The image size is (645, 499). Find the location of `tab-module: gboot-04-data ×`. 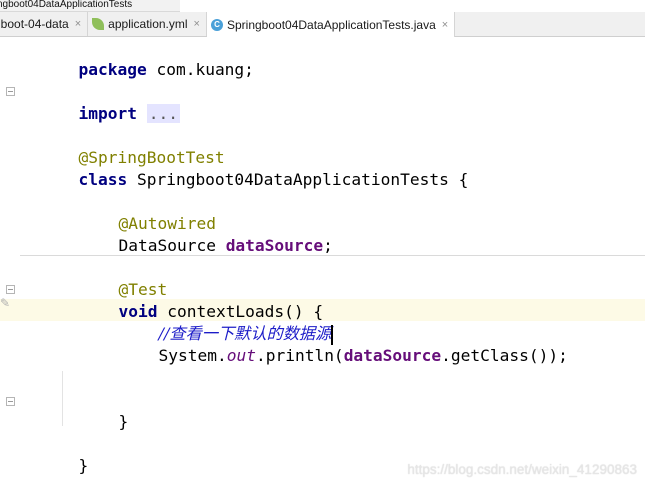

tab-module: gboot-04-data × is located at coordinates (44, 24).